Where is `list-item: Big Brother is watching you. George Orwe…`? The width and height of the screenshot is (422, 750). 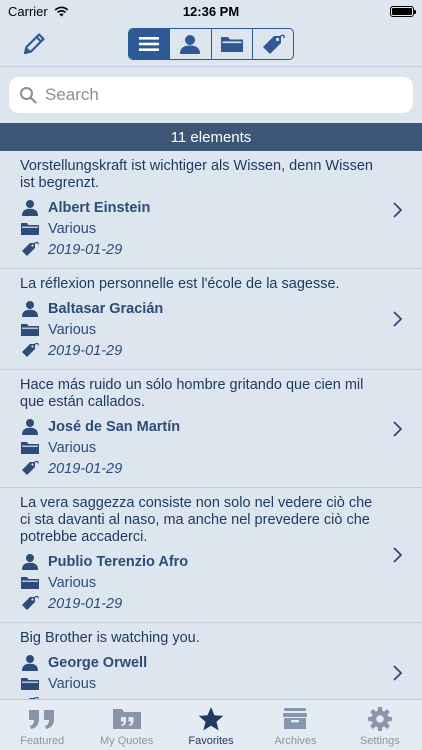
list-item: Big Brother is watching you. George Orwe… is located at coordinates (211, 661).